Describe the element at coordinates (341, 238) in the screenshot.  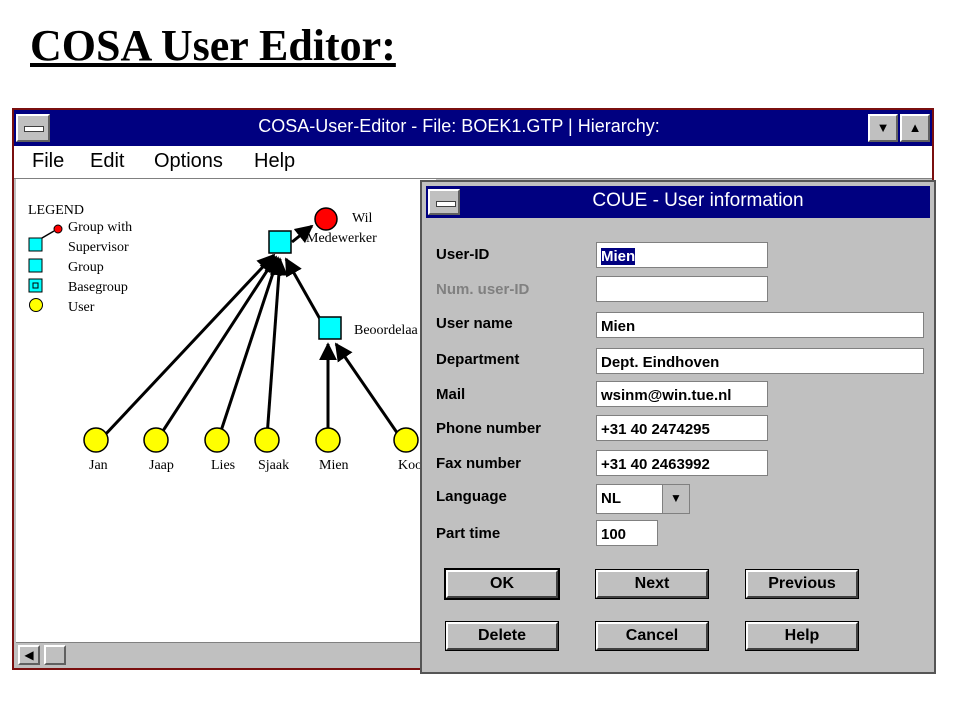
I see `group-label-medewerker: Medewerker` at that location.